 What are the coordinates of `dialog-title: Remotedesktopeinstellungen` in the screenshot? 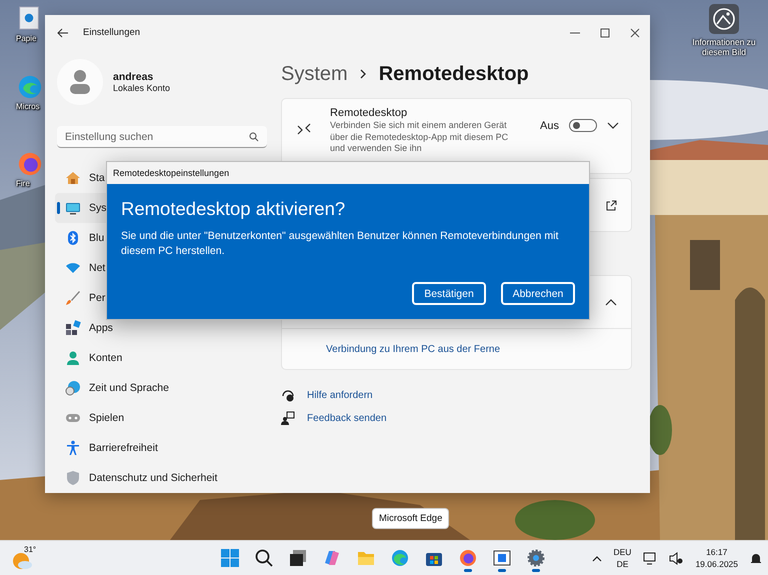 It's located at (171, 173).